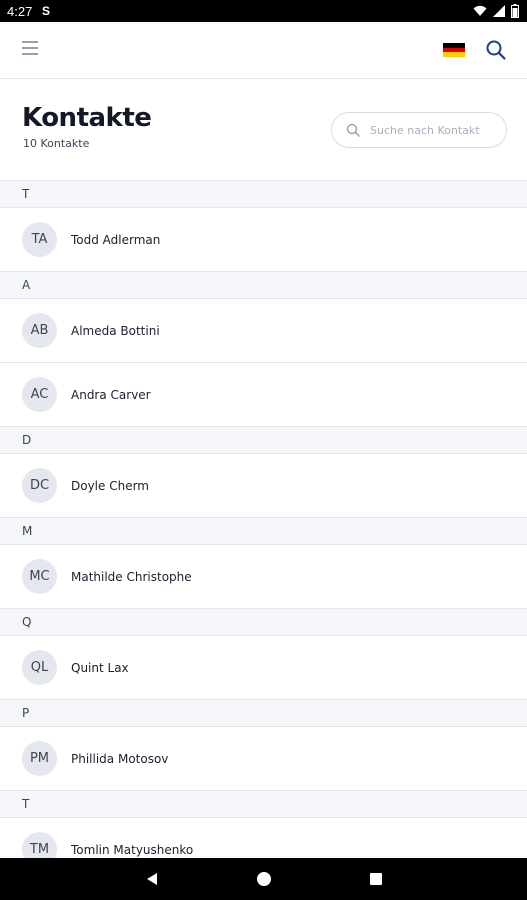  What do you see at coordinates (263, 440) in the screenshot?
I see `section-header: D` at bounding box center [263, 440].